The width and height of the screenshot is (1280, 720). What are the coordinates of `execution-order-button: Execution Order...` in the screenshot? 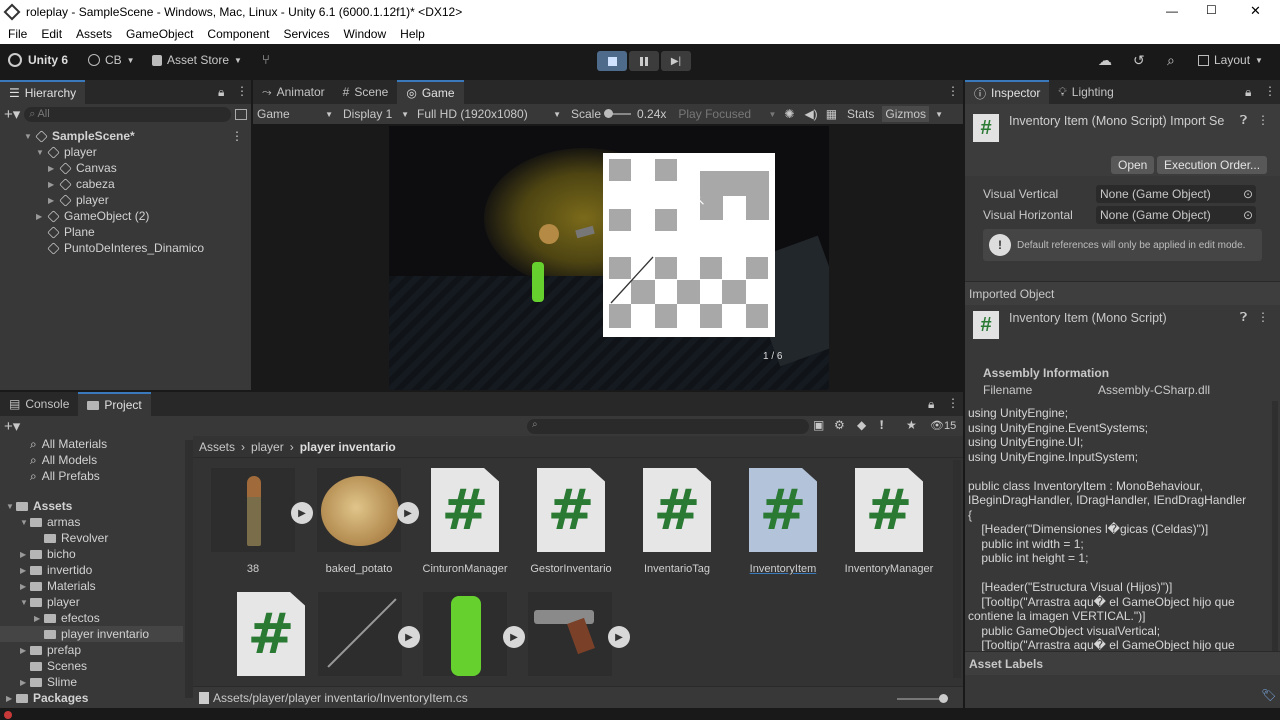 It's located at (1212, 165).